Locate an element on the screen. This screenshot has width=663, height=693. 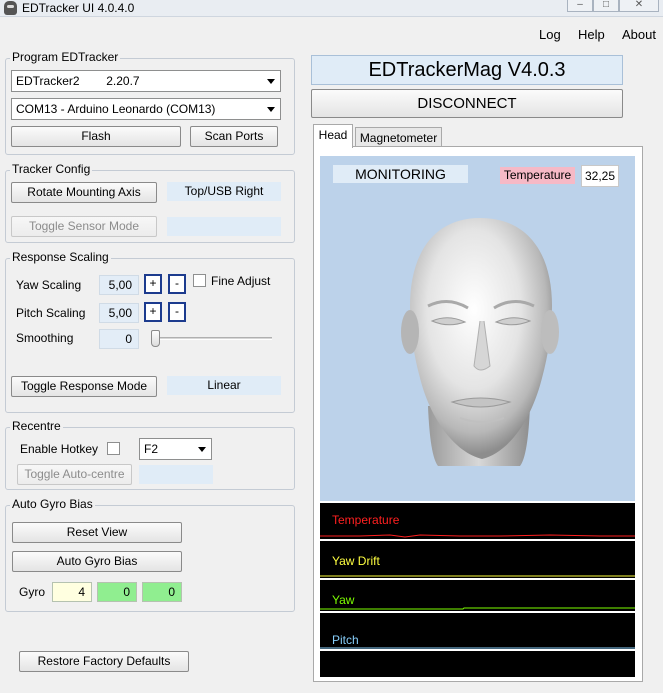
enable-hotkey-label: Enable Hotkey is located at coordinates (59, 449).